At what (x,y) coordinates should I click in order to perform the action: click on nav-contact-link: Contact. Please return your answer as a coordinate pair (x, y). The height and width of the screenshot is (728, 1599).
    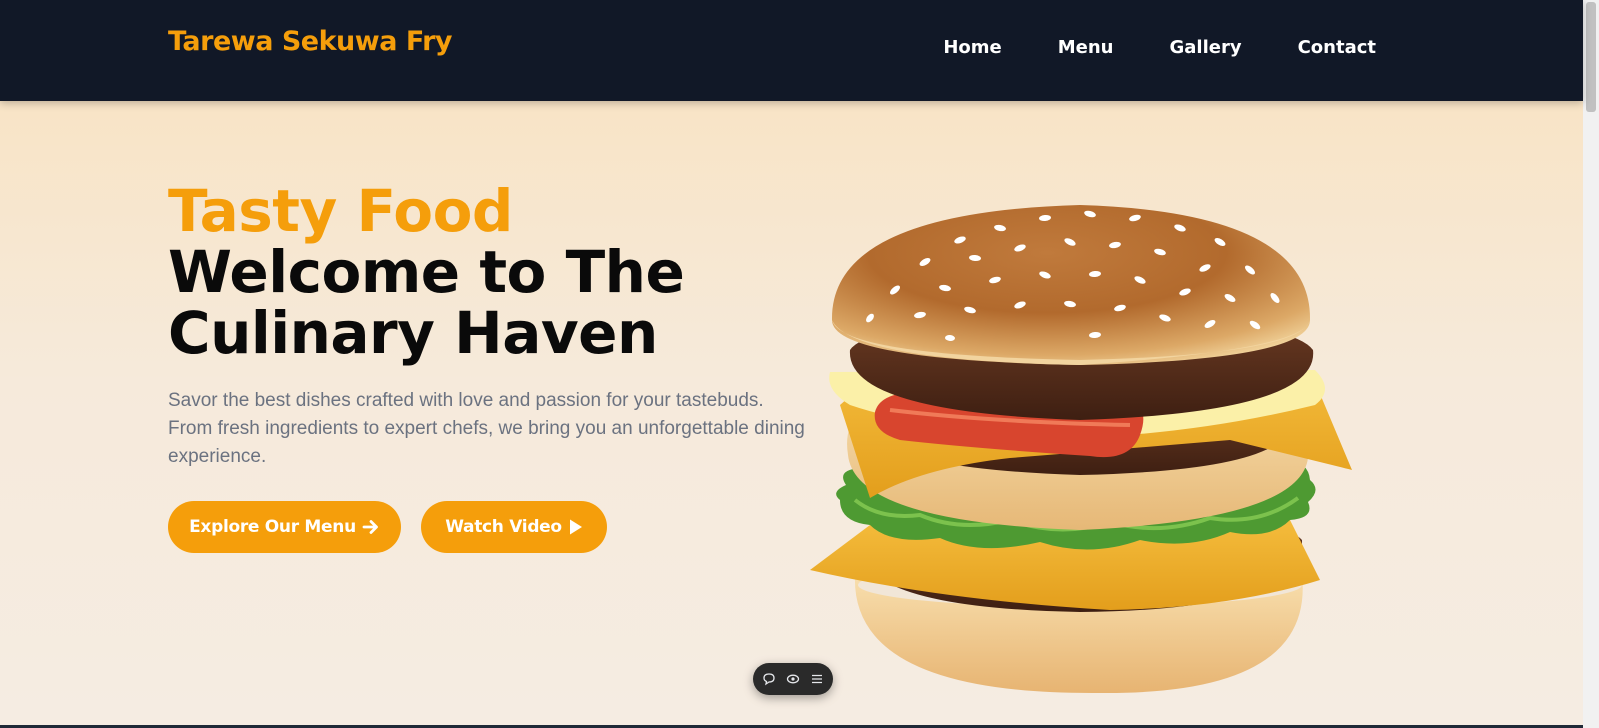
    Looking at the image, I should click on (1337, 47).